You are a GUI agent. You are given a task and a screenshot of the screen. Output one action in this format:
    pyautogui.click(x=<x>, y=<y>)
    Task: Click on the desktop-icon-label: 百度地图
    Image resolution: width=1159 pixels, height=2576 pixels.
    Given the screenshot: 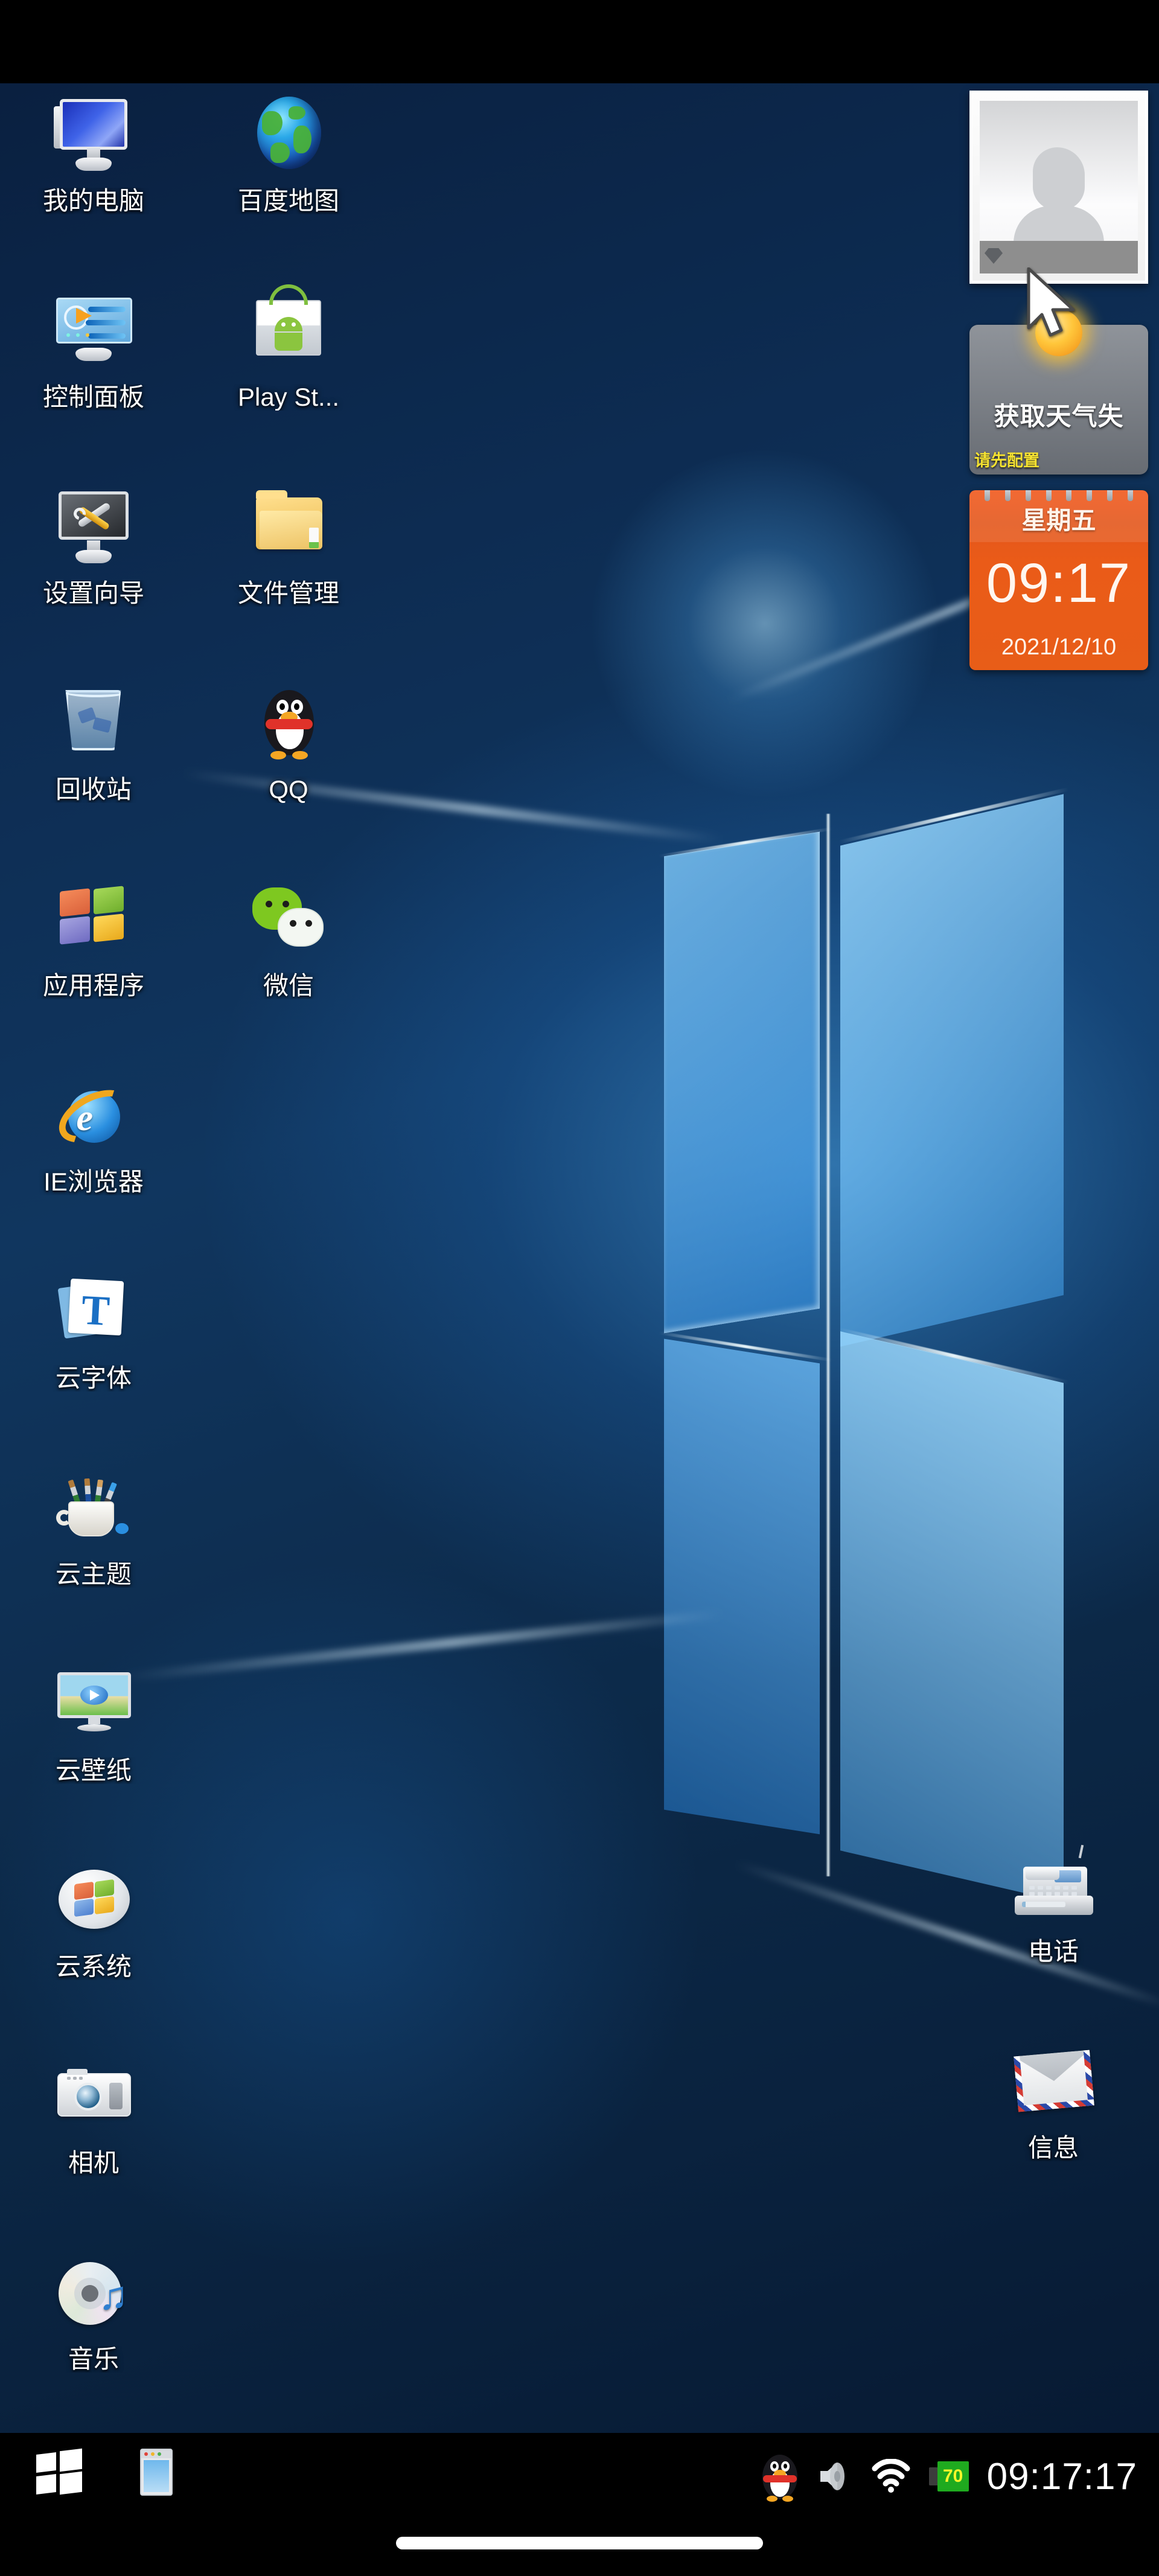 What is the action you would take?
    pyautogui.click(x=288, y=201)
    